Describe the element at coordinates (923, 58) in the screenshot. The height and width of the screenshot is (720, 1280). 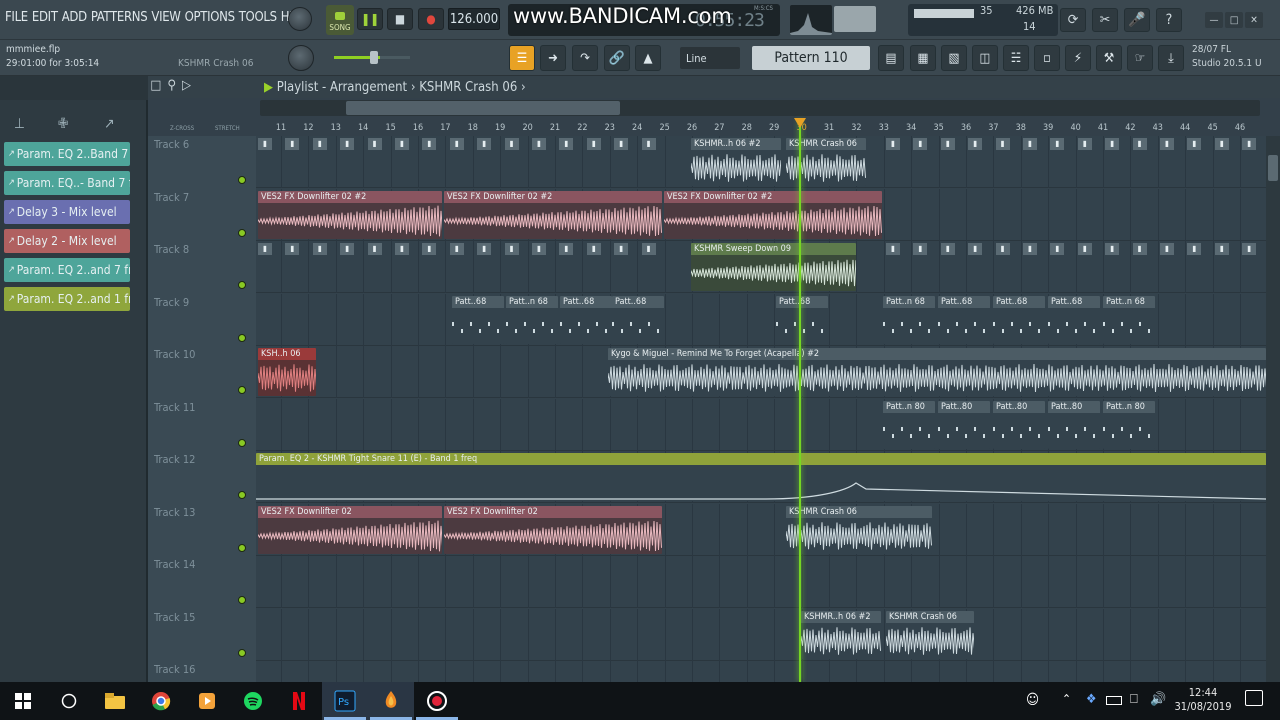
I see `channel-rack-icon: ▦` at that location.